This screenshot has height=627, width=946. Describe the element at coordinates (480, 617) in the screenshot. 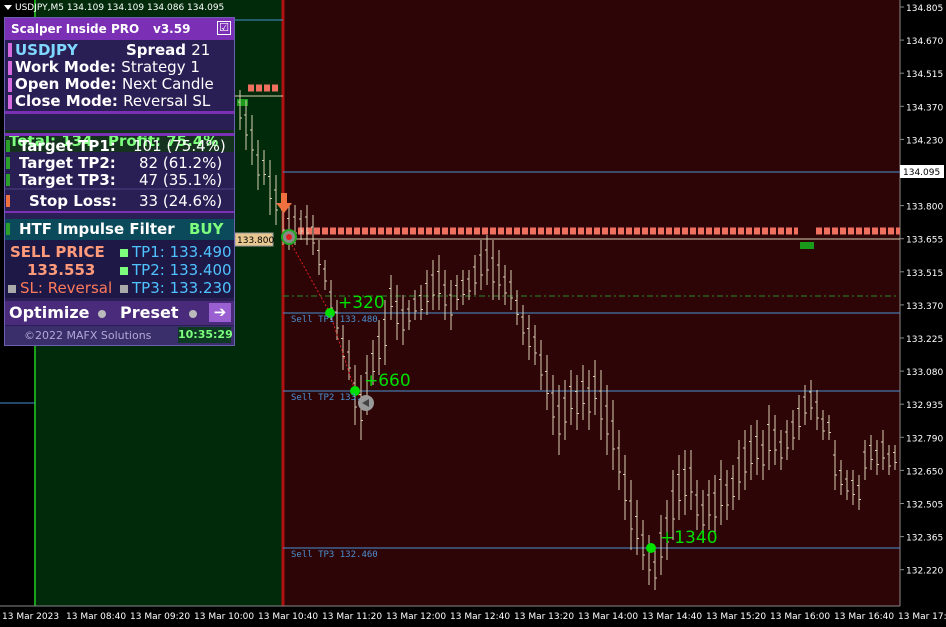

I see `time-tick-label: 13 Mar 12:40` at that location.